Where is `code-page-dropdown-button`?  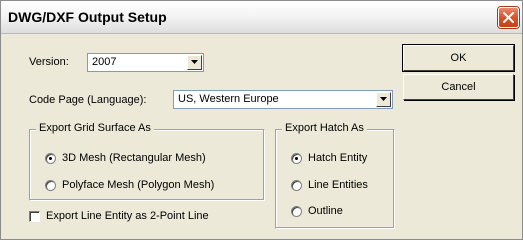
code-page-dropdown-button is located at coordinates (383, 99).